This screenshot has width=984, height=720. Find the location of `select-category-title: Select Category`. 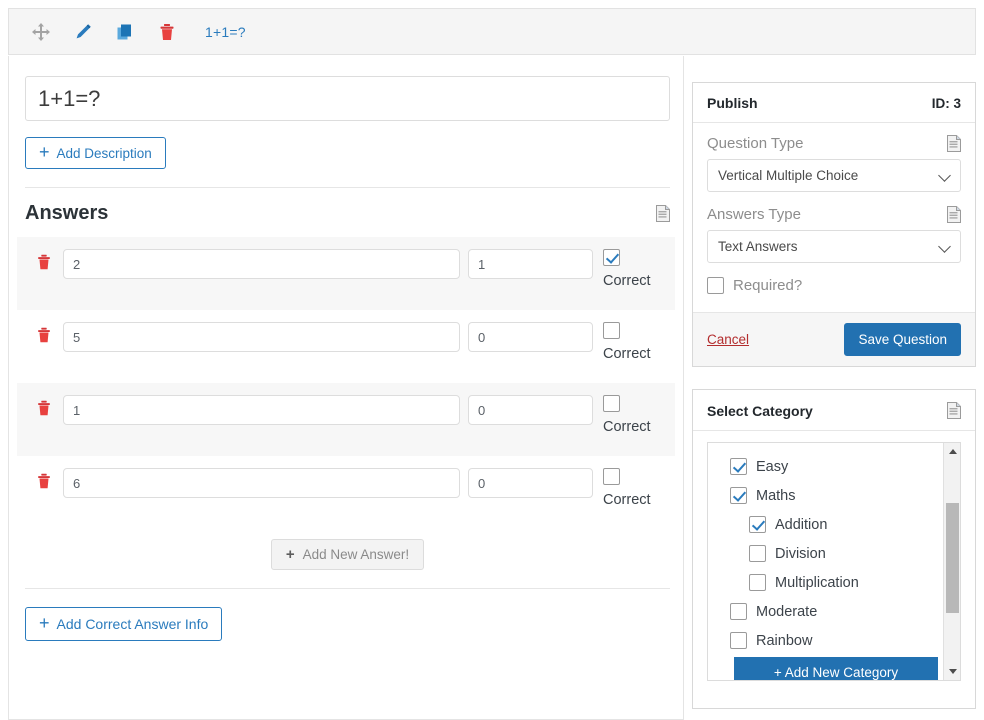

select-category-title: Select Category is located at coordinates (760, 410).